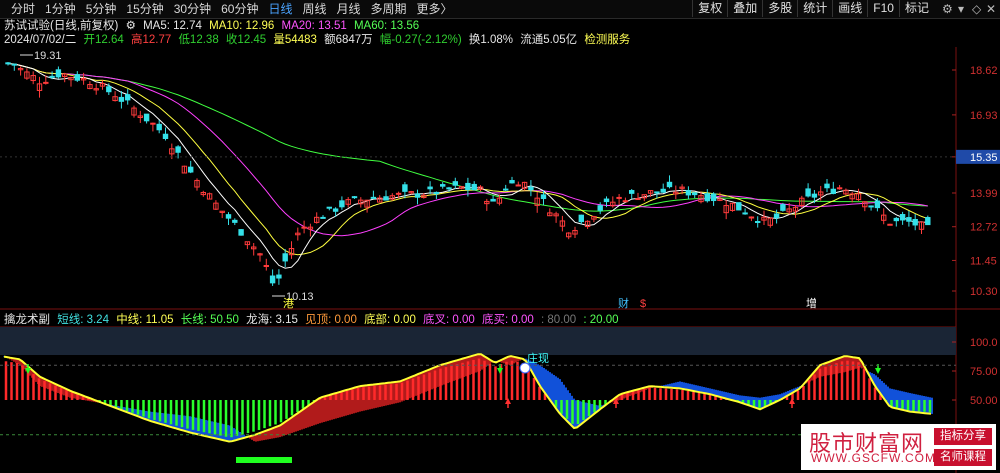 The width and height of the screenshot is (1000, 473). Describe the element at coordinates (963, 457) in the screenshot. I see `watermark-badge-course: 名师课程` at that location.